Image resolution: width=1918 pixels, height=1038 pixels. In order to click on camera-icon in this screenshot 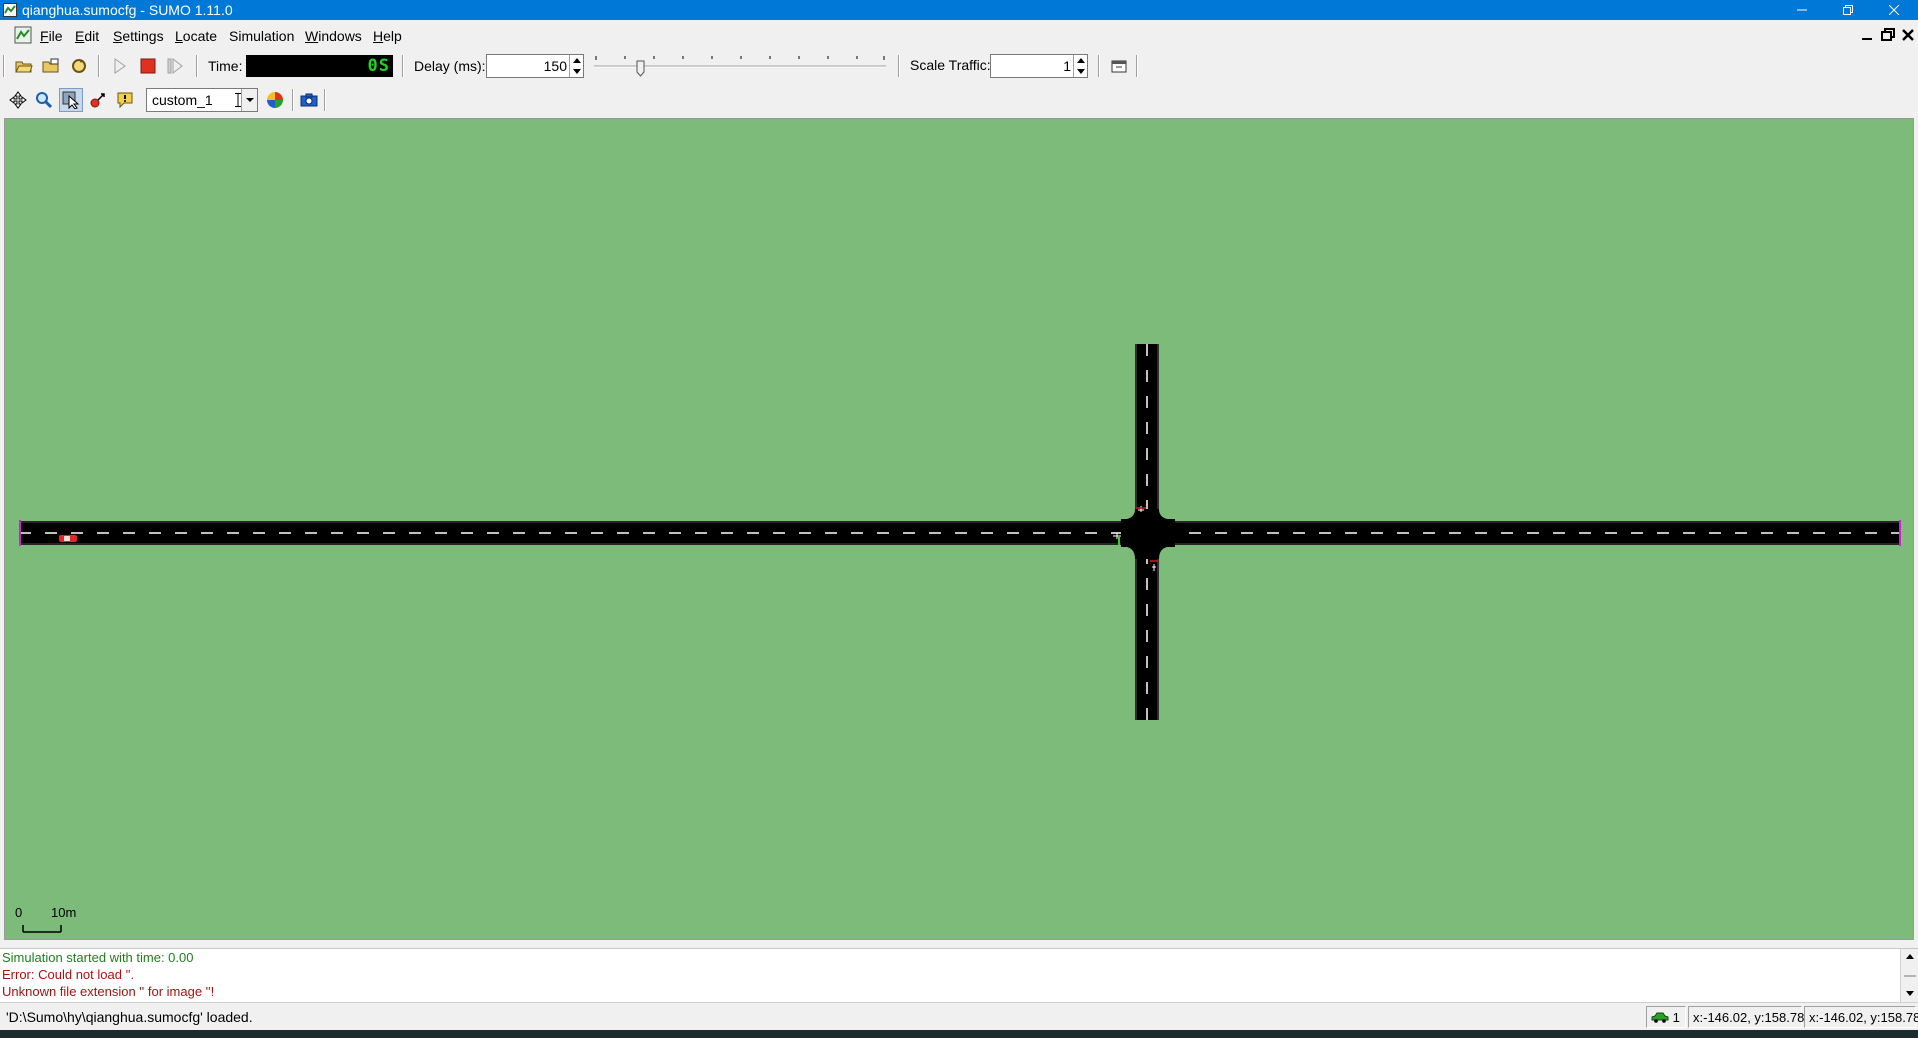, I will do `click(309, 100)`.